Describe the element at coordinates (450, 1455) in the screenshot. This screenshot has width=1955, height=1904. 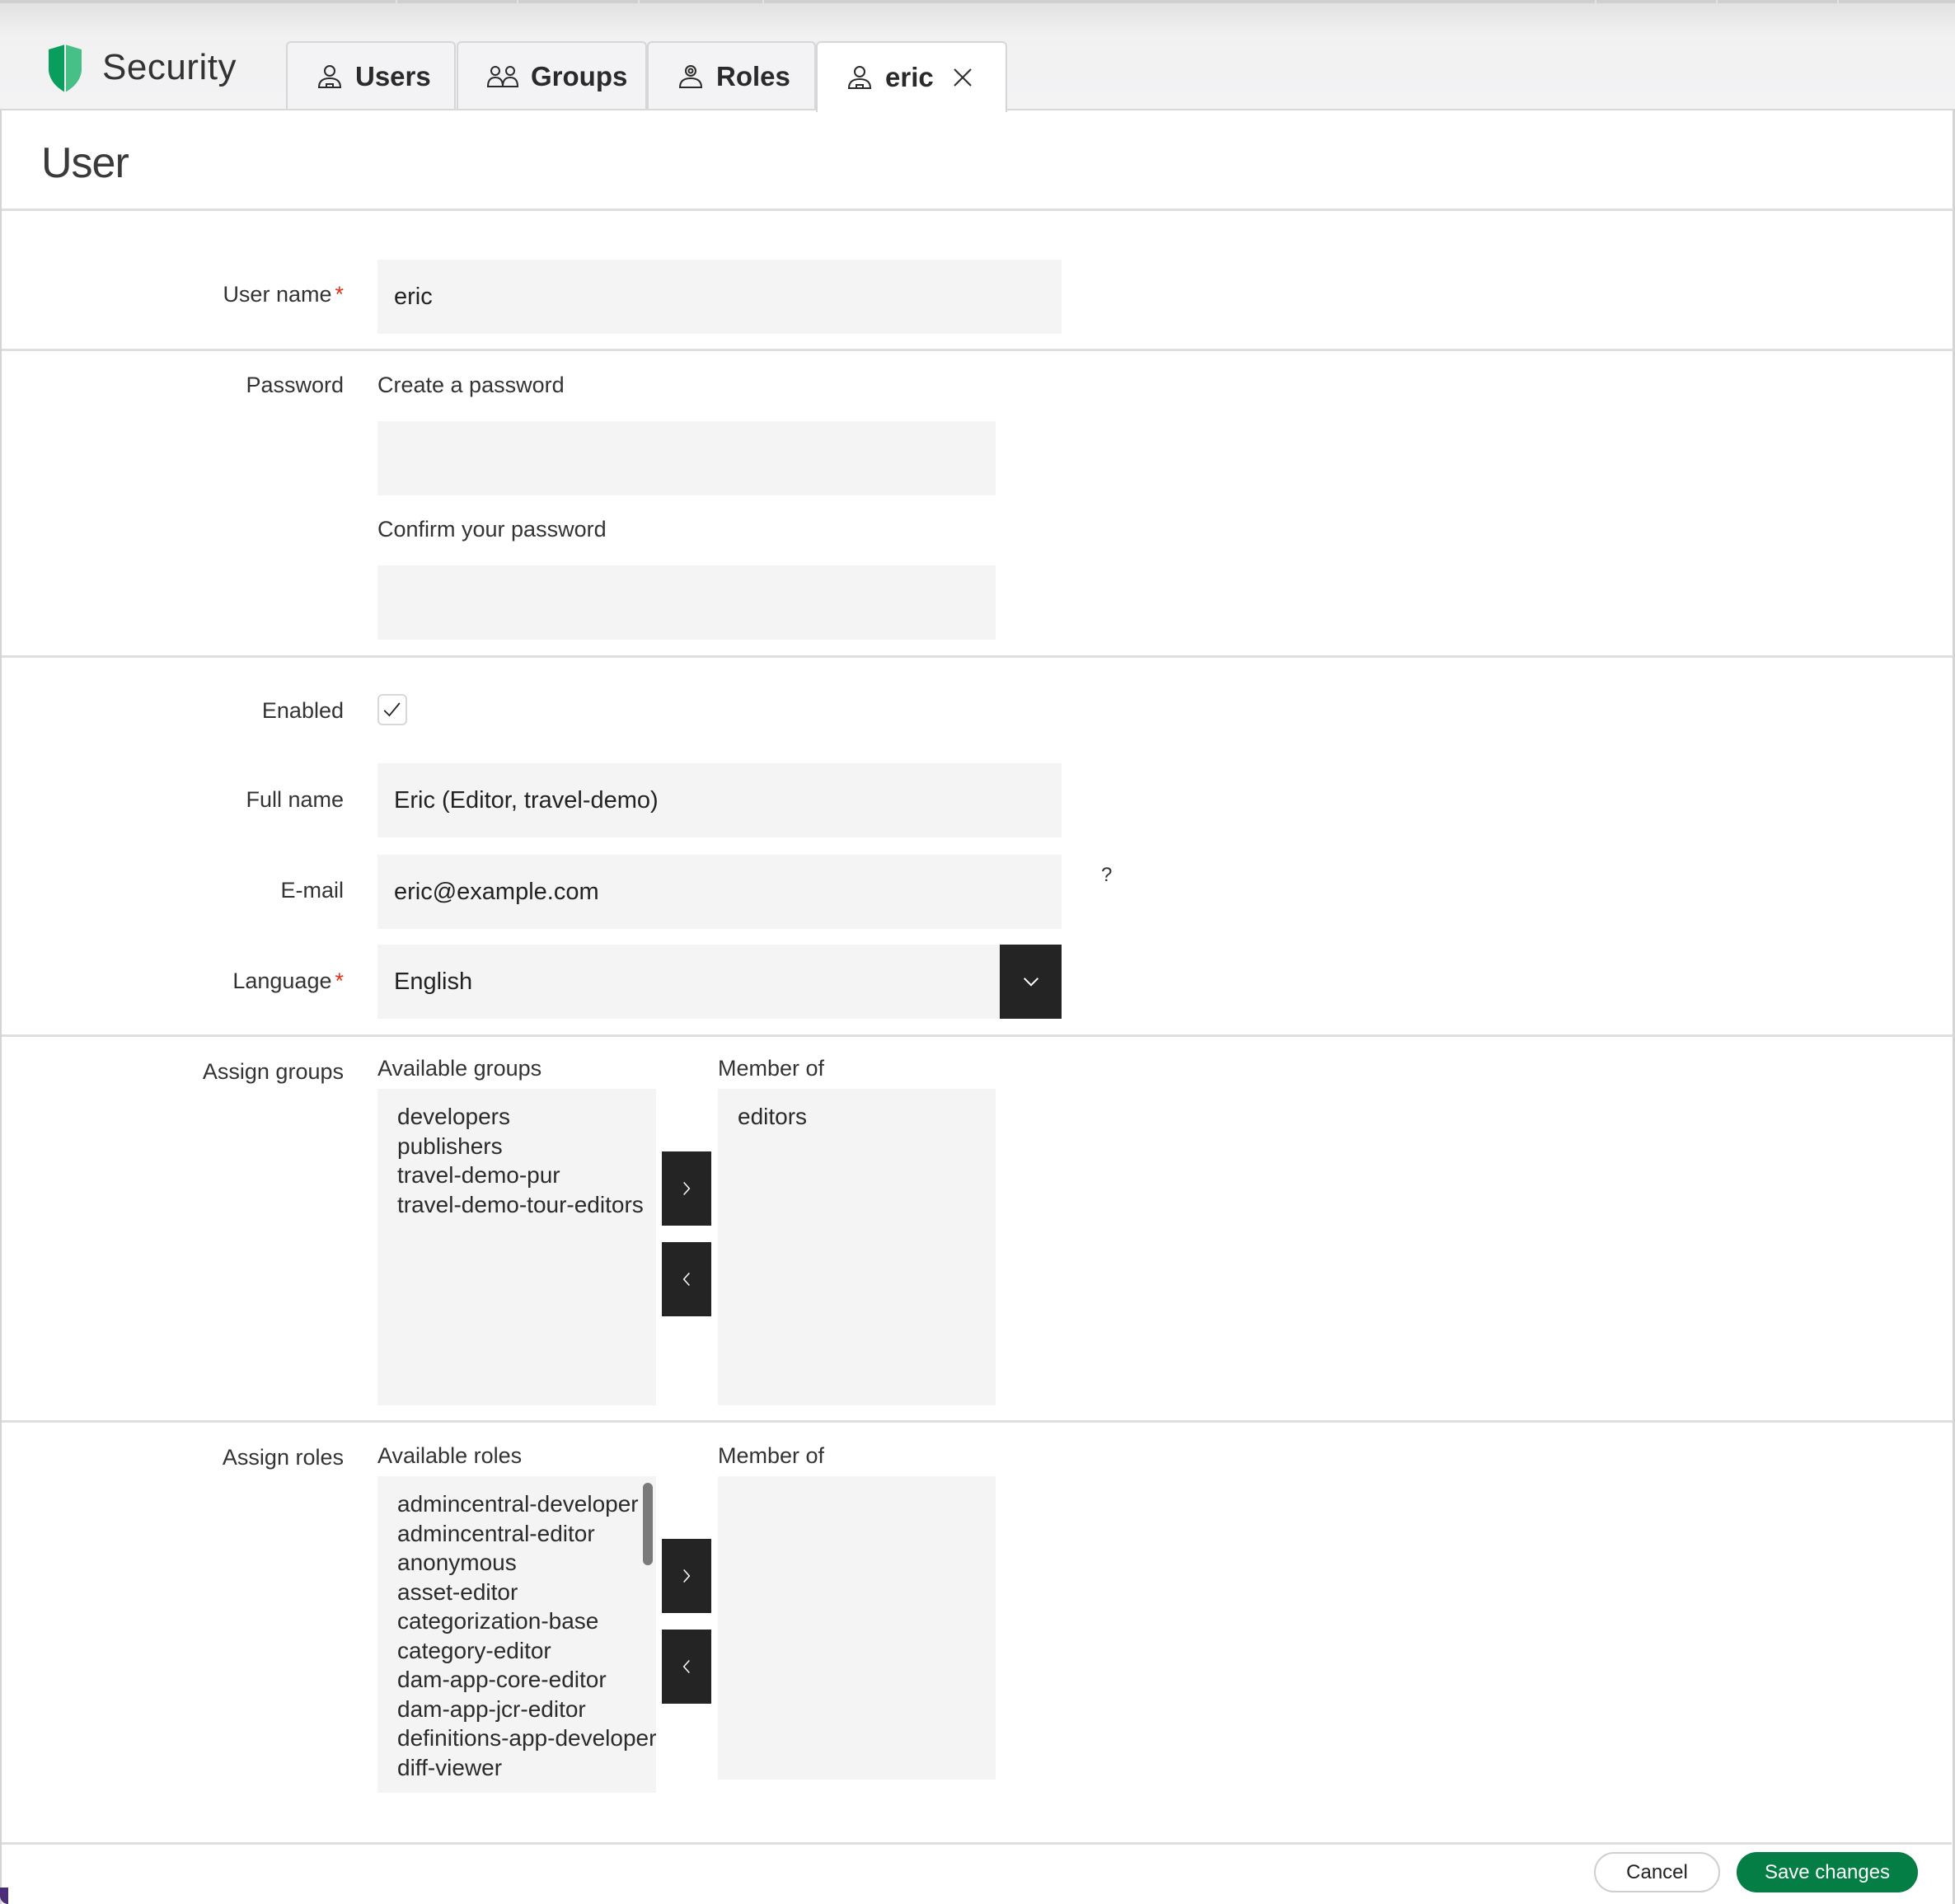
I see `available-roles-label: Available roles` at that location.